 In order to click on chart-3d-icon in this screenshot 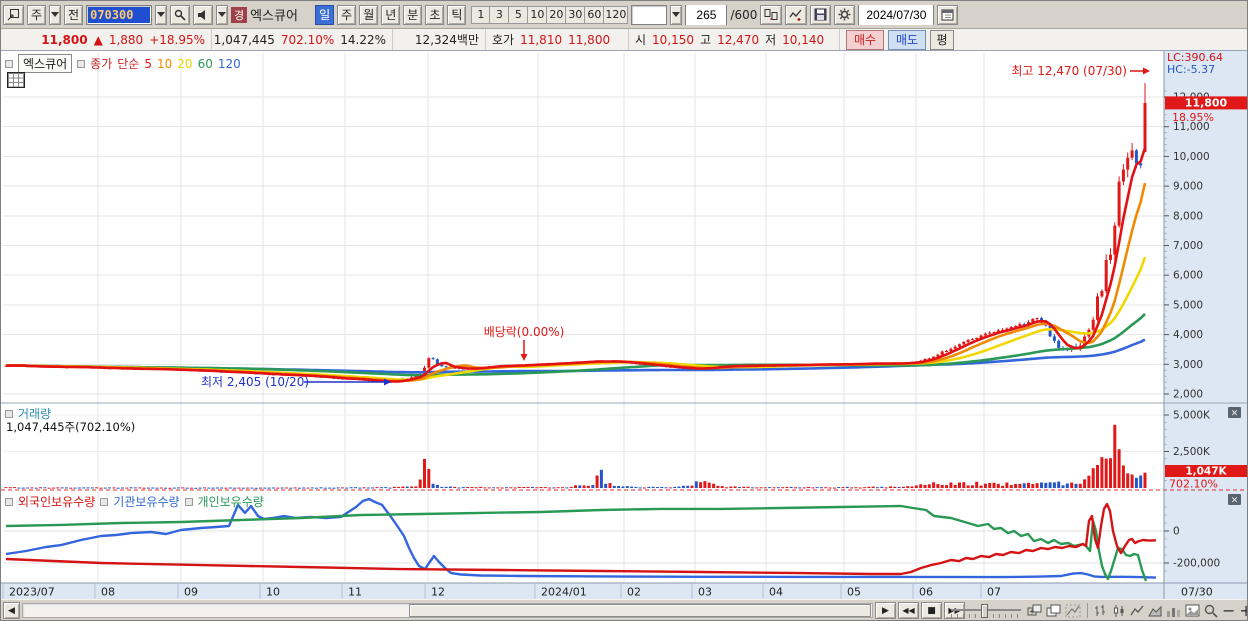, I will do `click(1173, 611)`.